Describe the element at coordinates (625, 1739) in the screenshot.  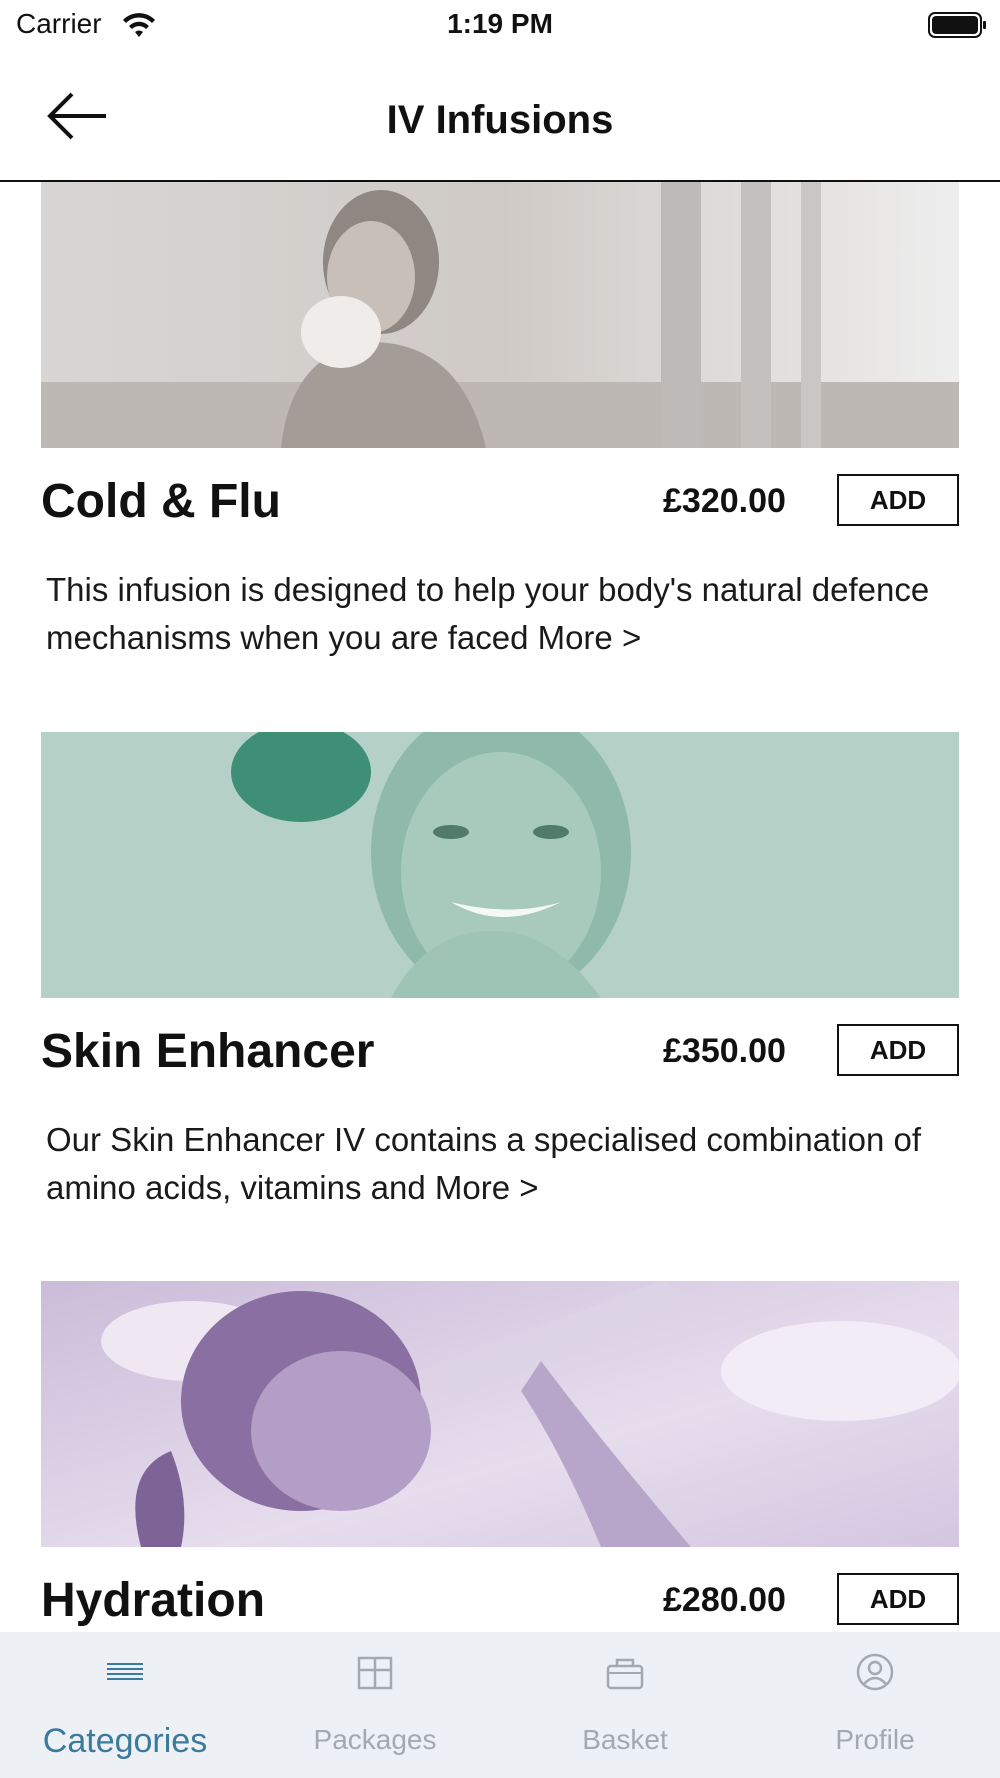
I see `tab-label: Basket` at that location.